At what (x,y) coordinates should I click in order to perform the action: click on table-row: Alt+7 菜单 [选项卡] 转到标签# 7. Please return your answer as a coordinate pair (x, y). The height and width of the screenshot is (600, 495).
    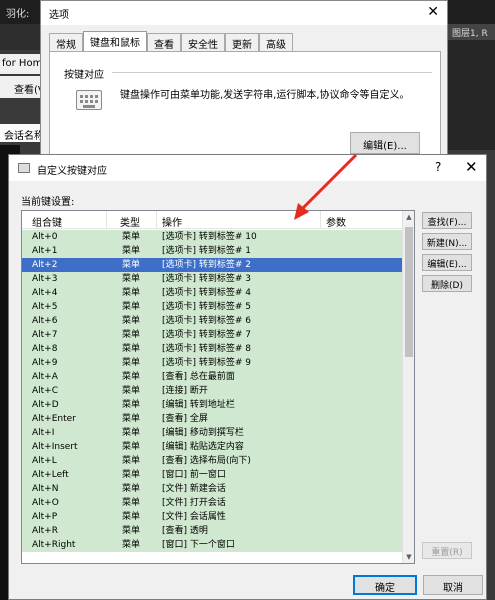
    Looking at the image, I should click on (212, 335).